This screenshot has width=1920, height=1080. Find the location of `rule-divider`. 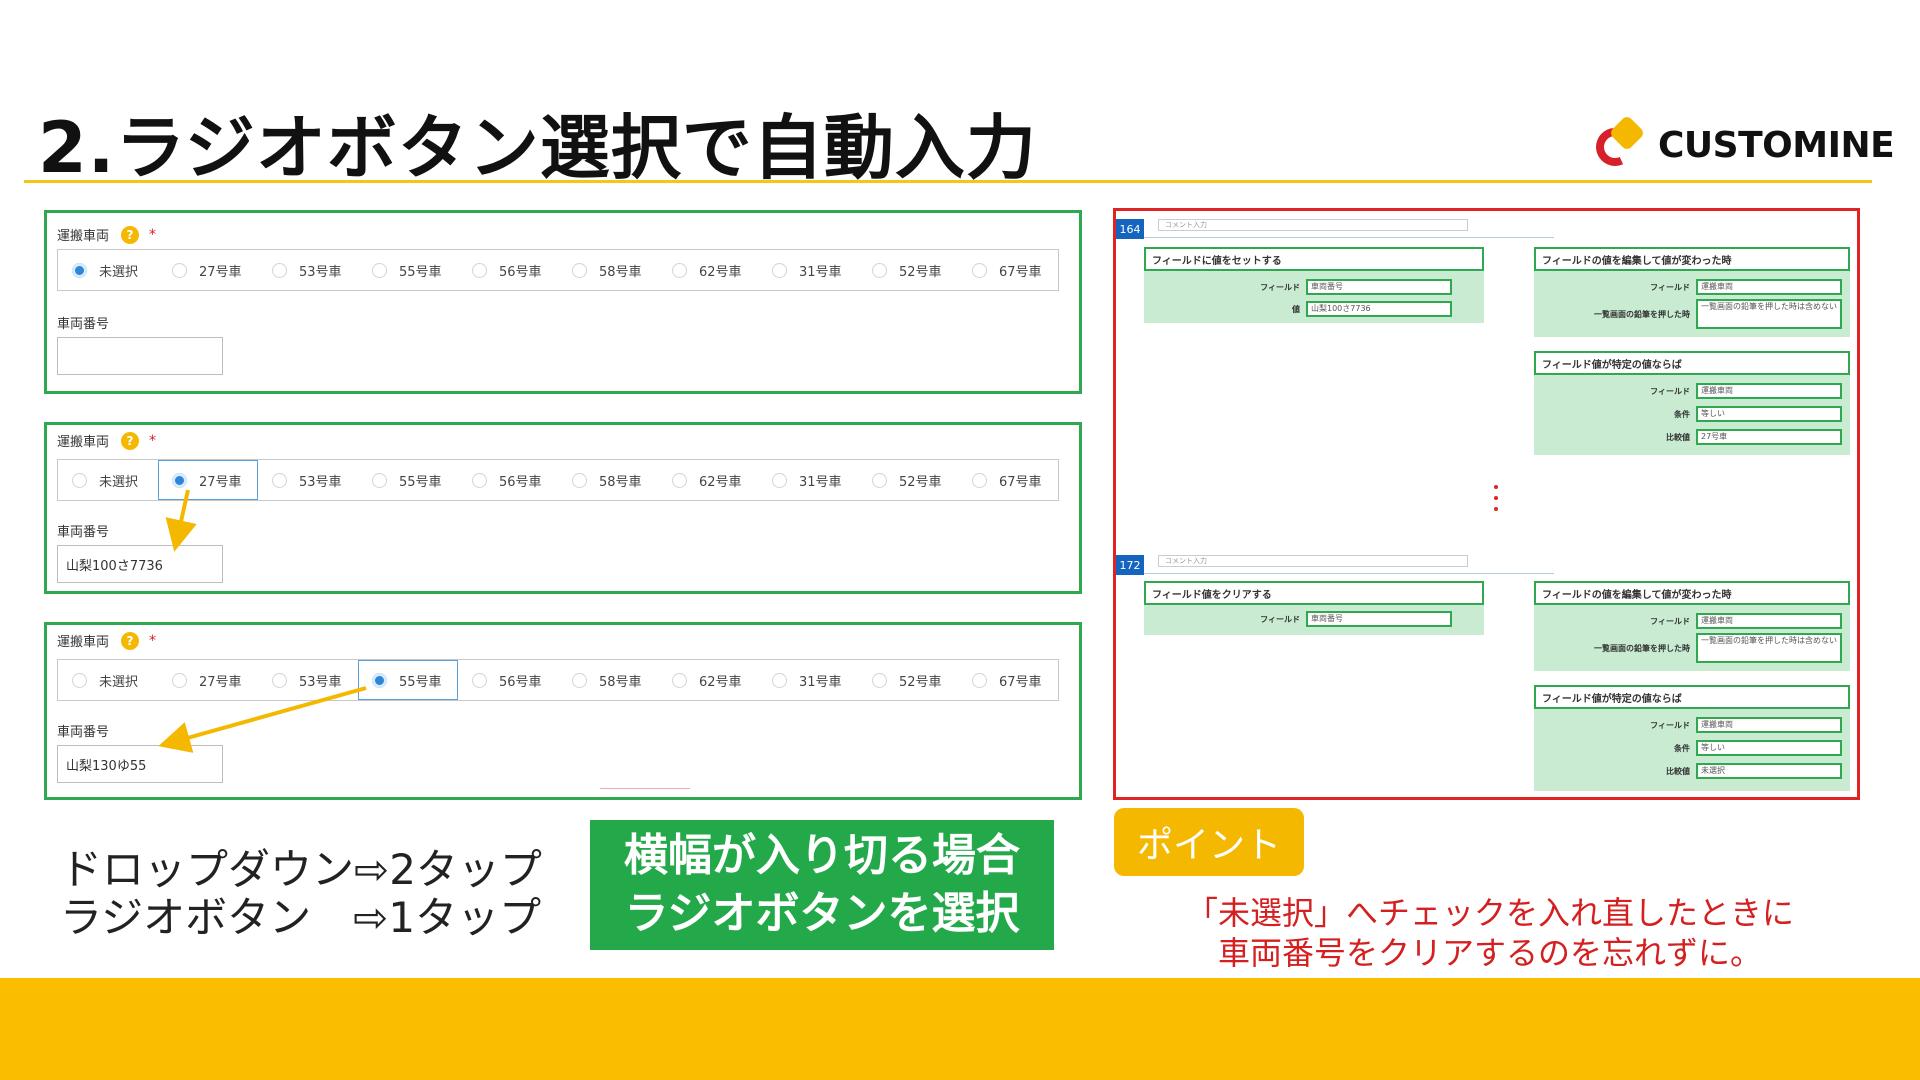

rule-divider is located at coordinates (1349, 237).